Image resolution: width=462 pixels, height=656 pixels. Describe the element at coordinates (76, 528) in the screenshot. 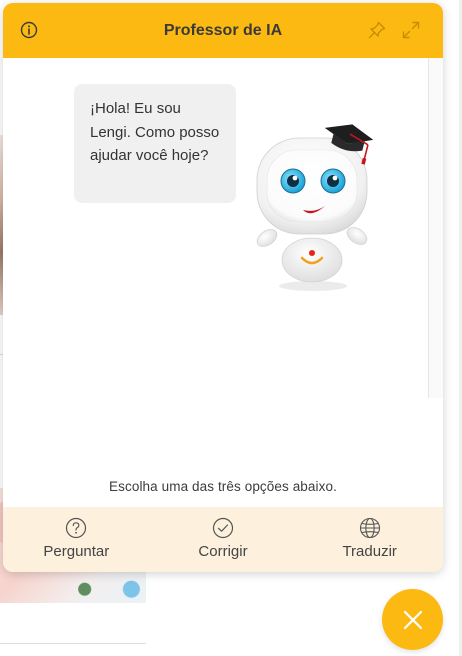

I see `question-circle-icon` at that location.